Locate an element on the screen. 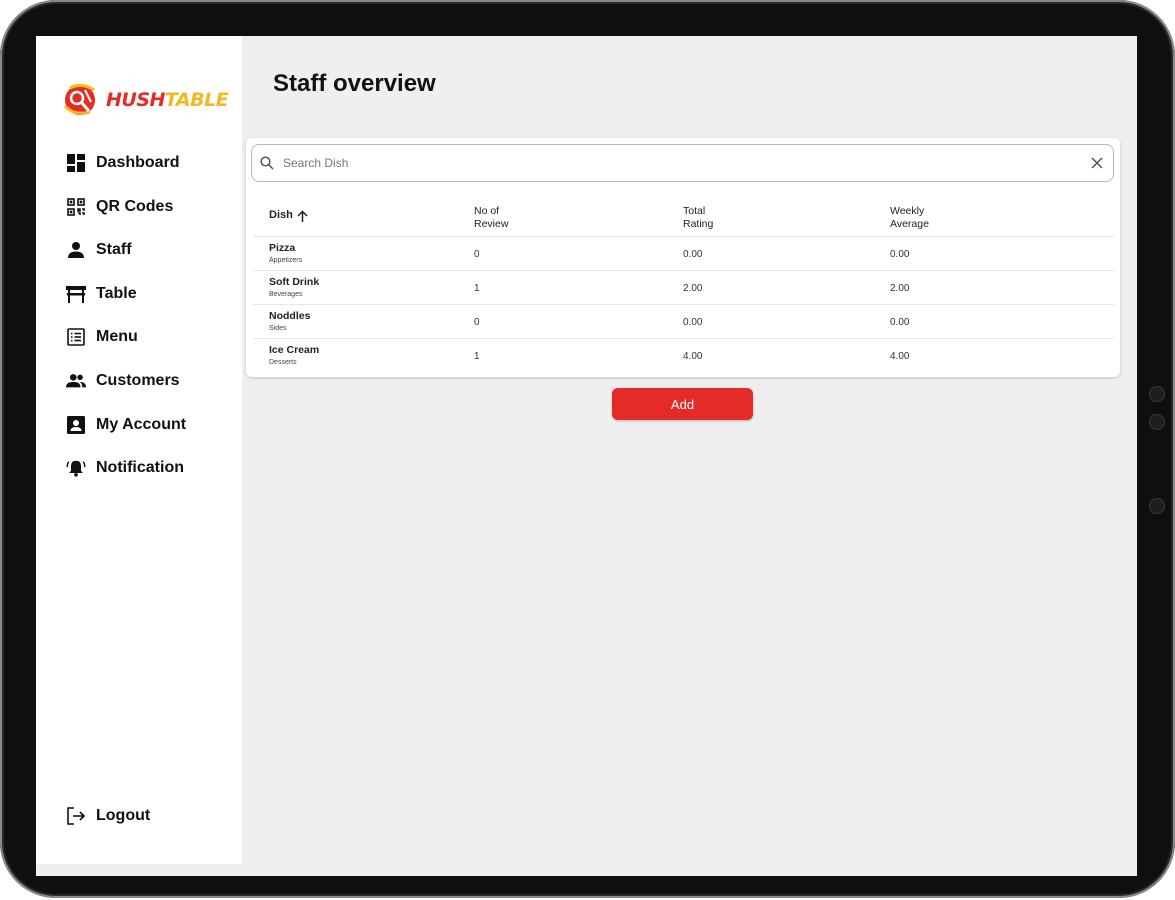  sidebar-item-dashboard: Dashboard is located at coordinates (126, 163).